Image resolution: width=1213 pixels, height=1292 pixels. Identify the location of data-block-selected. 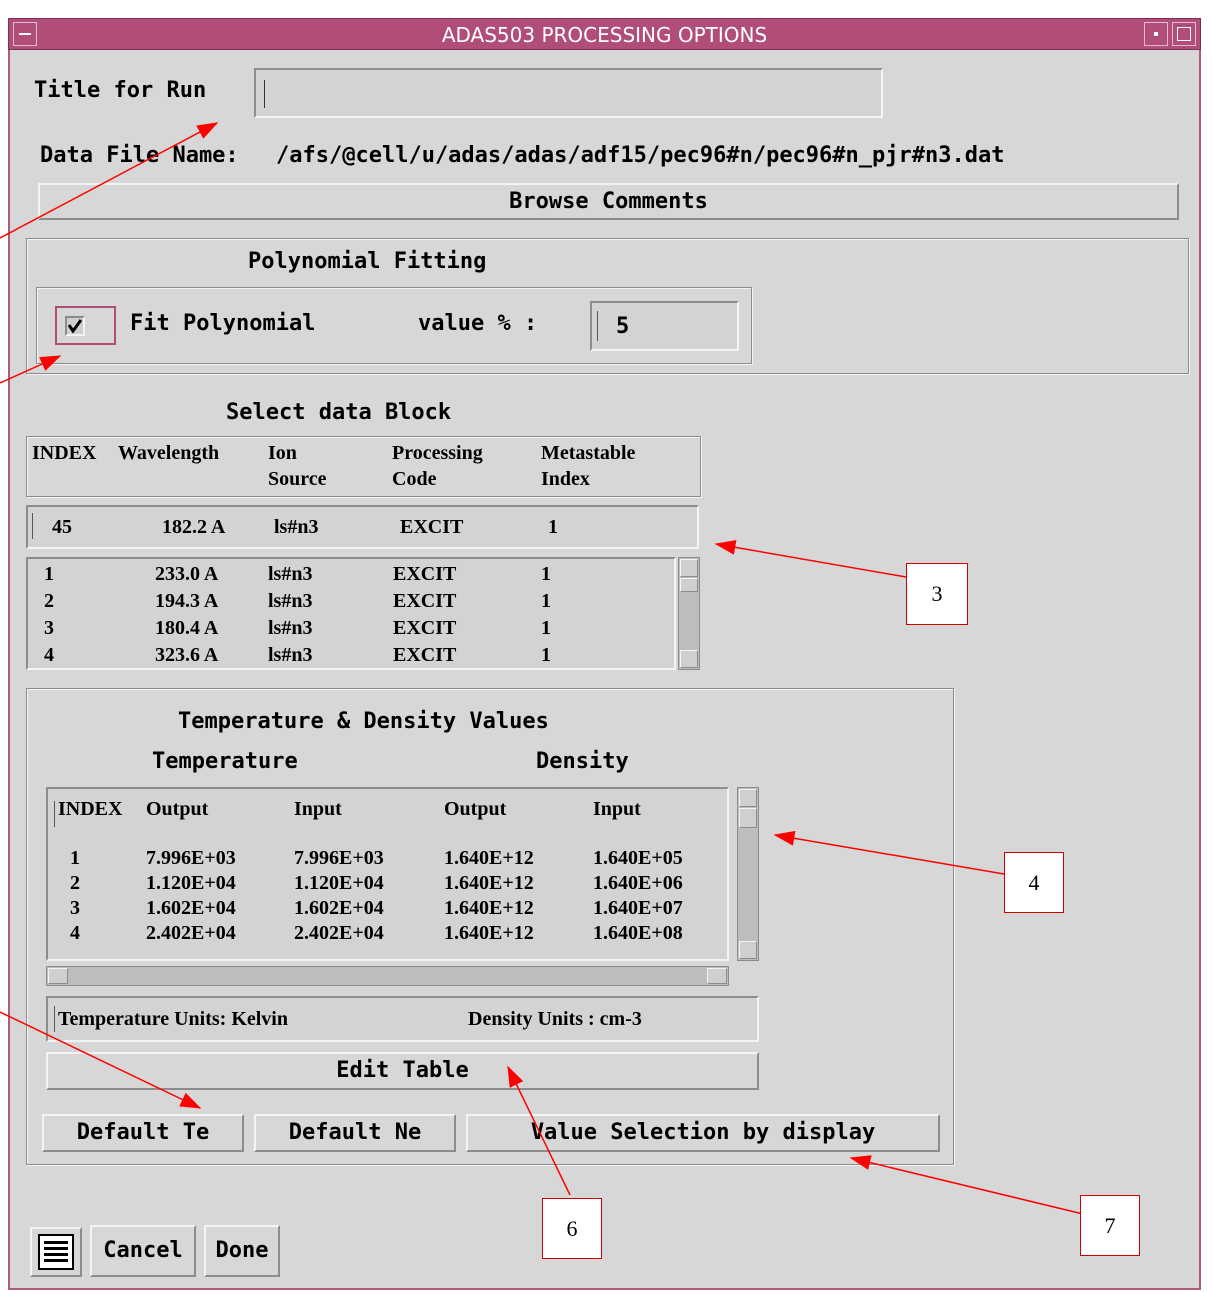
(362, 527).